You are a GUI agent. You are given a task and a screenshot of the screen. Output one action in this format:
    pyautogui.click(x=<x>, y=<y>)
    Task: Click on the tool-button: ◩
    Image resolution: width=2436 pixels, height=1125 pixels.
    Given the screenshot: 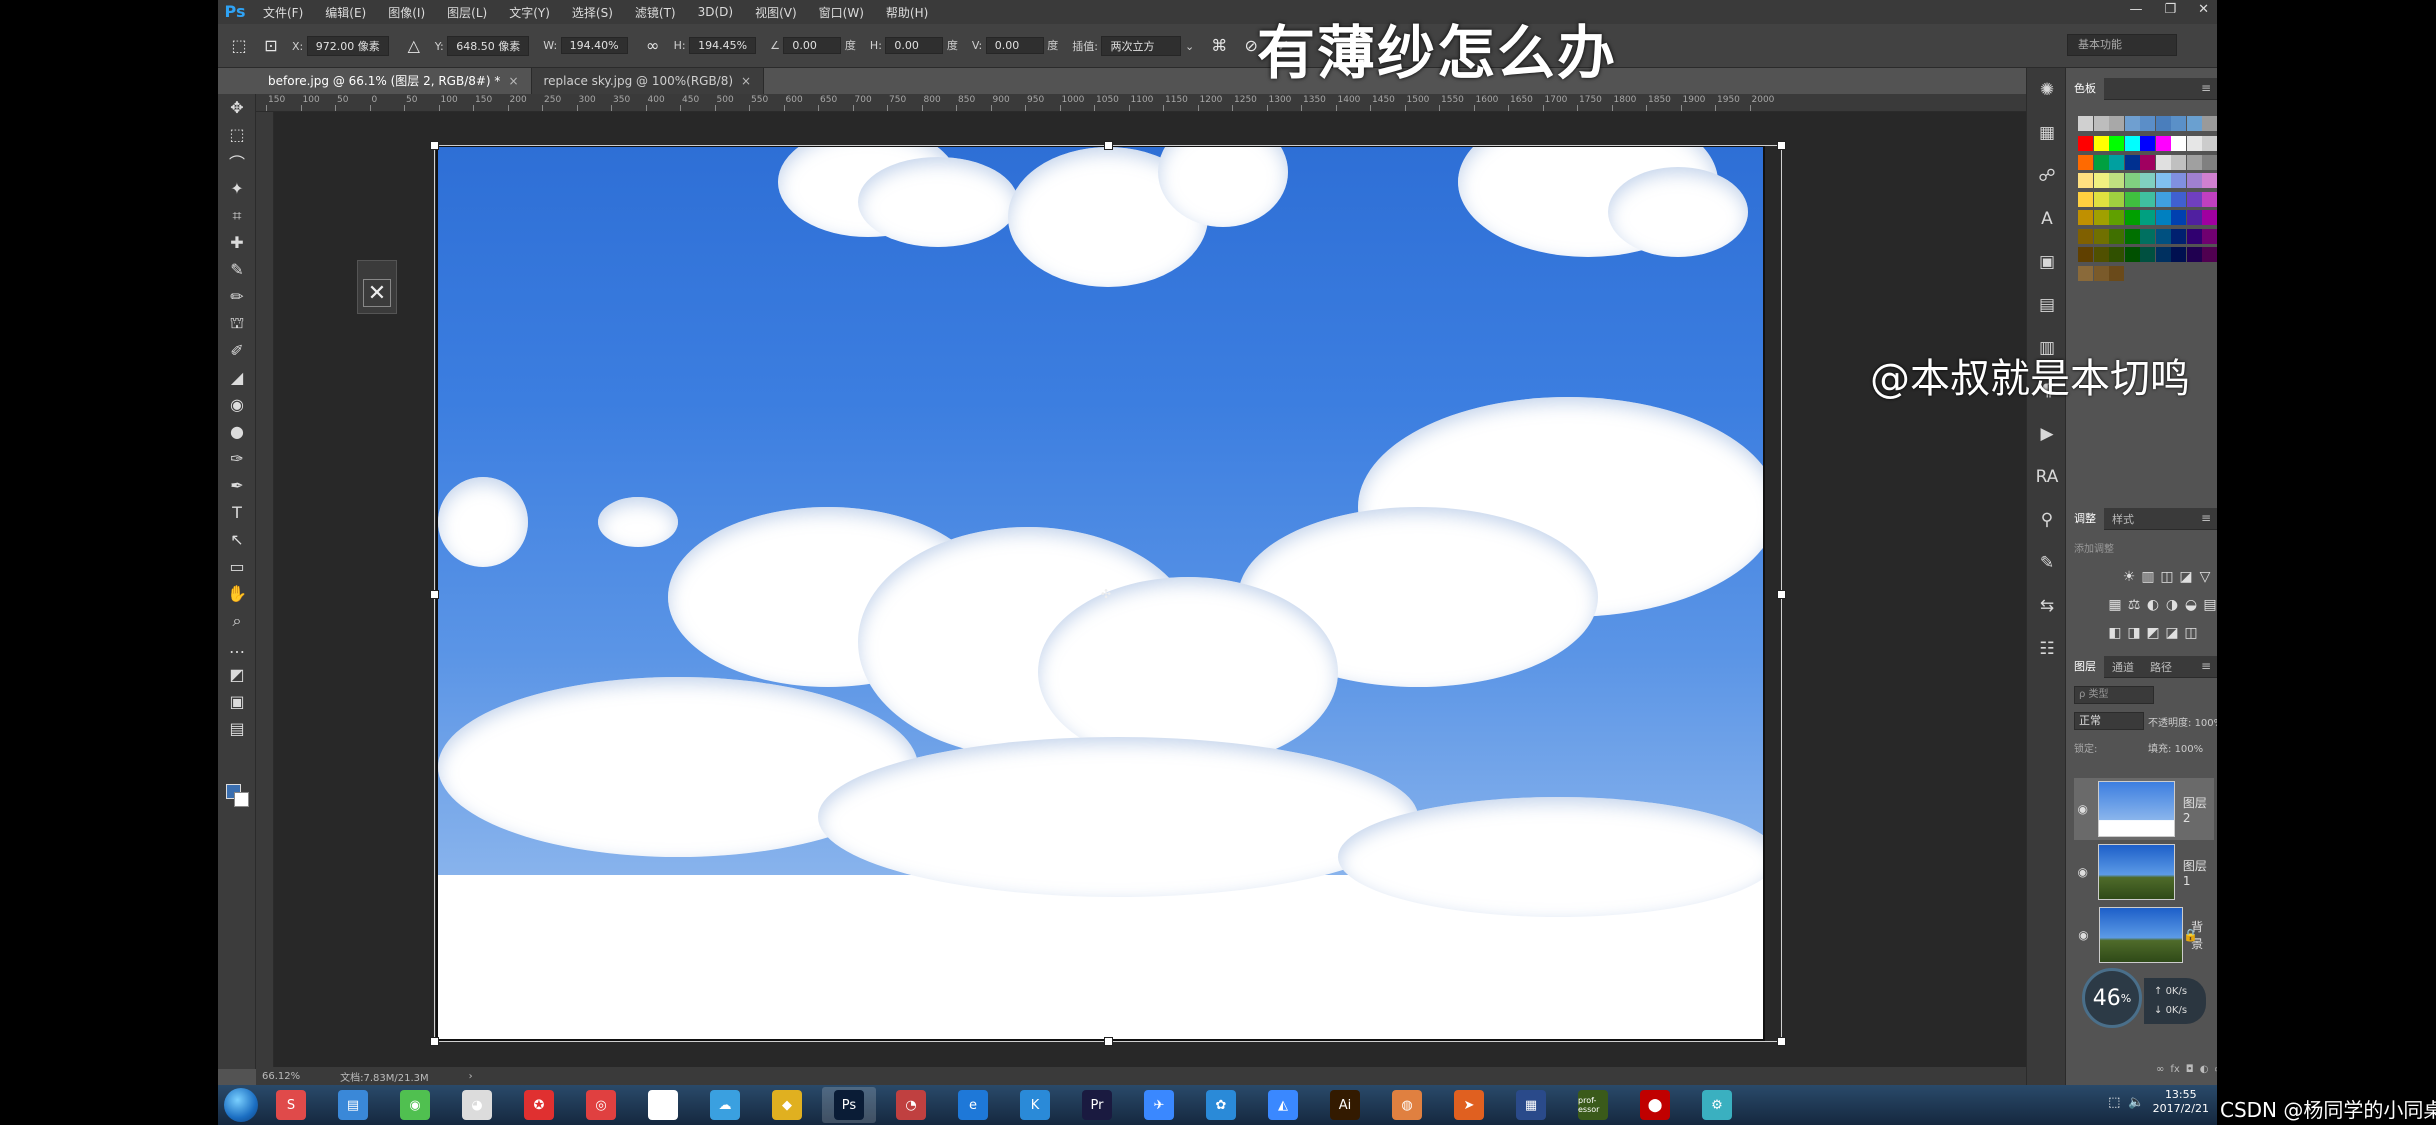 What is the action you would take?
    pyautogui.click(x=237, y=674)
    